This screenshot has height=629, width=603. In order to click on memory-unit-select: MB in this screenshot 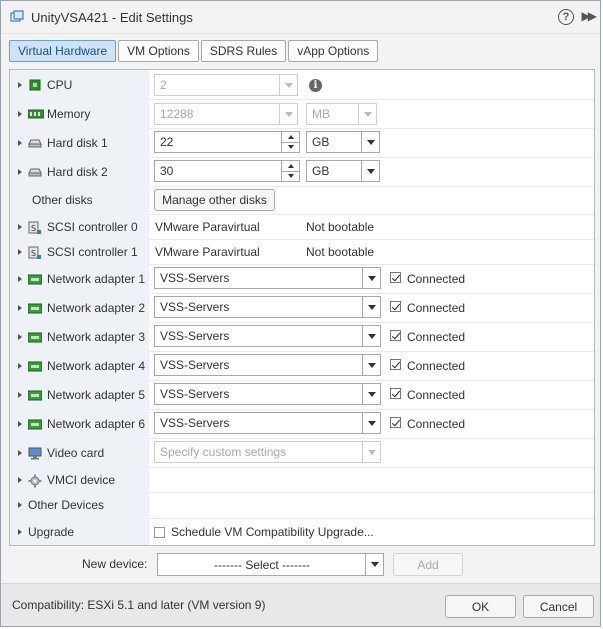, I will do `click(341, 114)`.